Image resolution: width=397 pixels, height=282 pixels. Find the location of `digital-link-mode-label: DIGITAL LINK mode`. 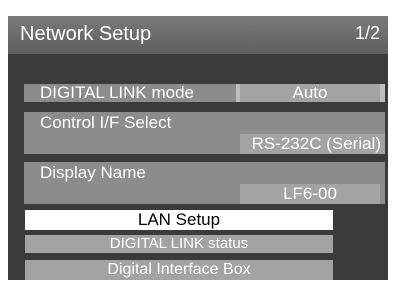

digital-link-mode-label: DIGITAL LINK mode is located at coordinates (130, 93).